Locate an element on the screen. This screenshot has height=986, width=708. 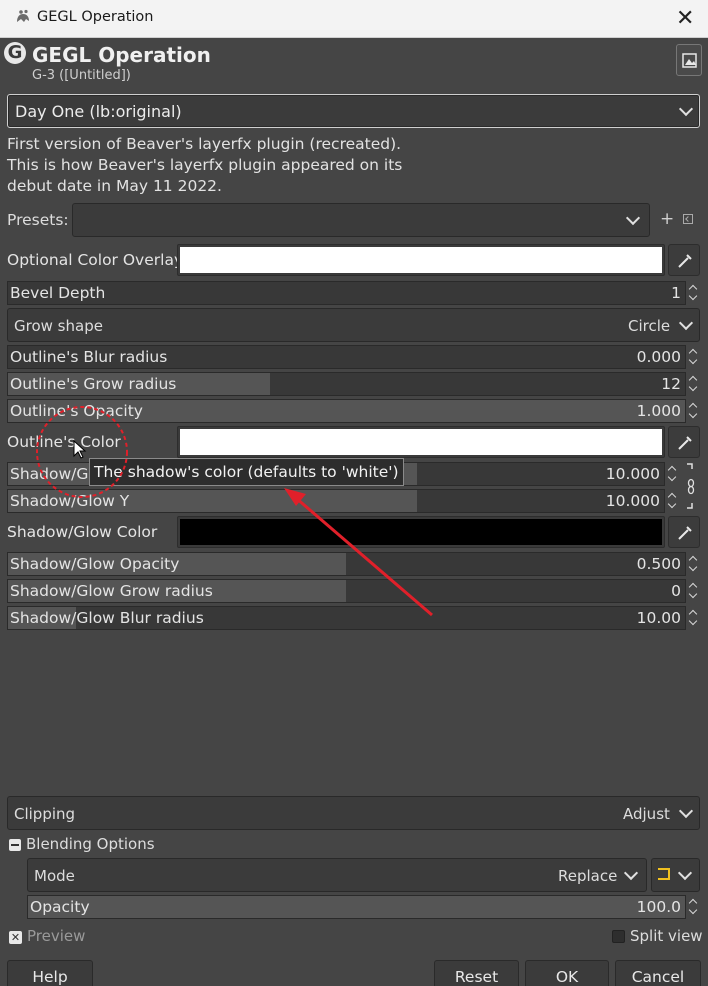
opacity-value: 100.0 is located at coordinates (658, 907).